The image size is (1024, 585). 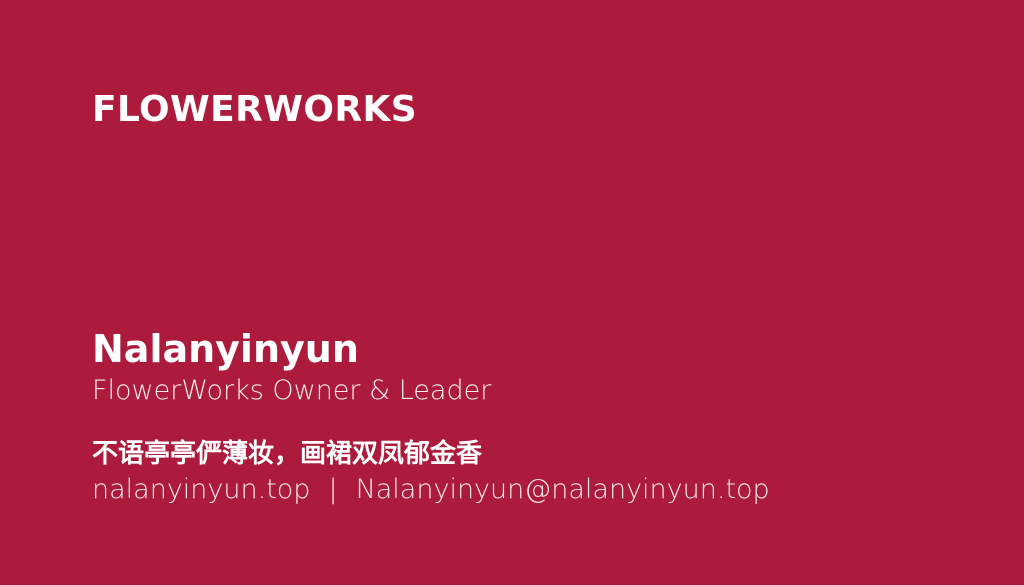 I want to click on person-role: FlowerWorks Owner & Leader, so click(x=292, y=390).